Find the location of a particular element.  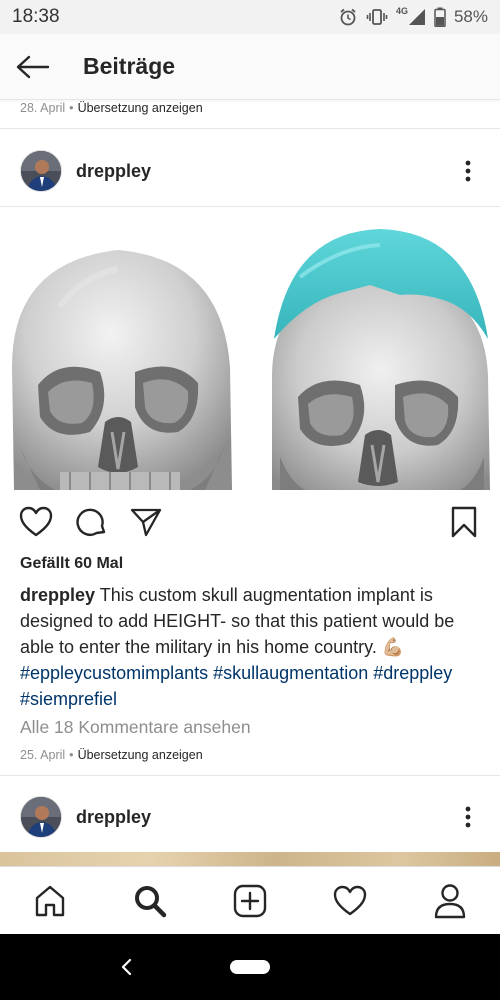

send-icon is located at coordinates (146, 522).